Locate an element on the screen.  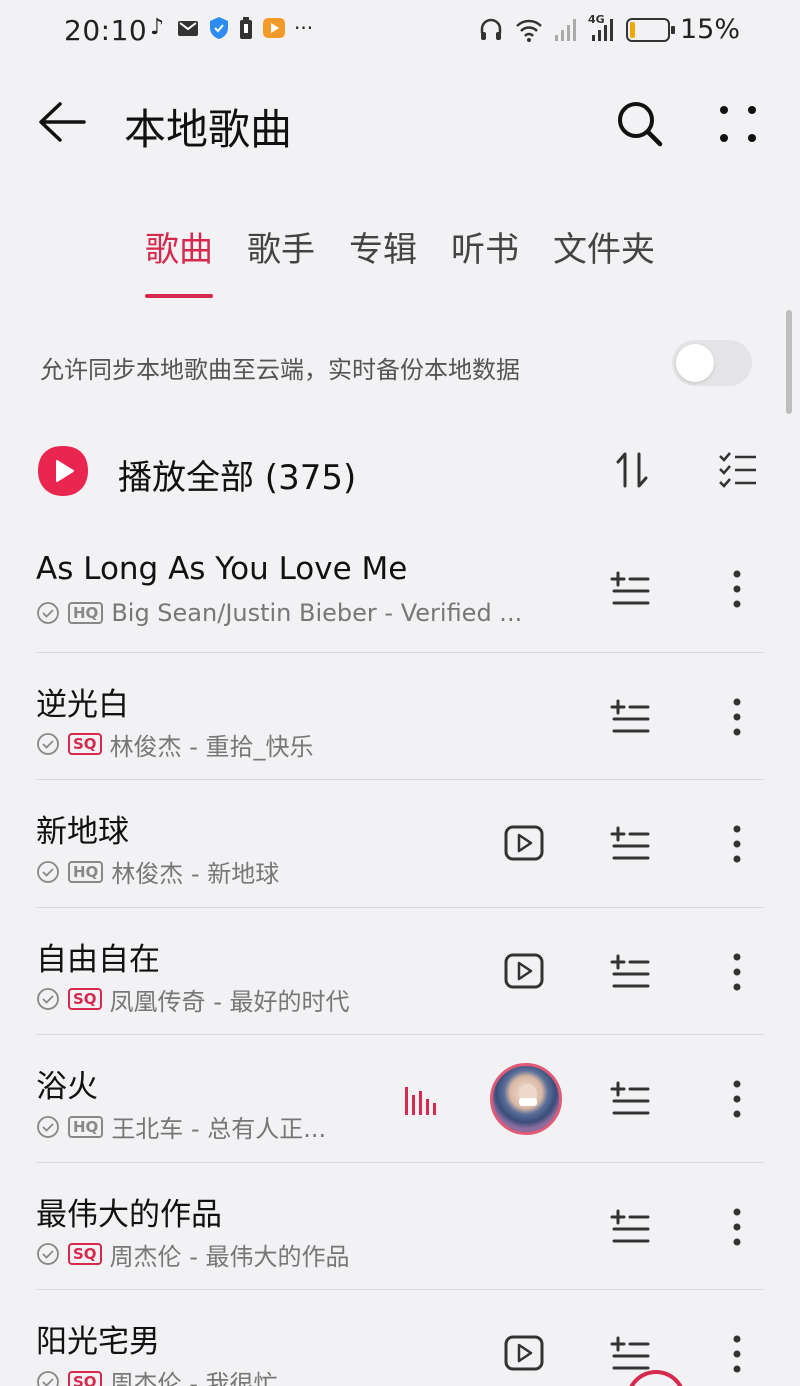
battery-icon is located at coordinates (650, 29).